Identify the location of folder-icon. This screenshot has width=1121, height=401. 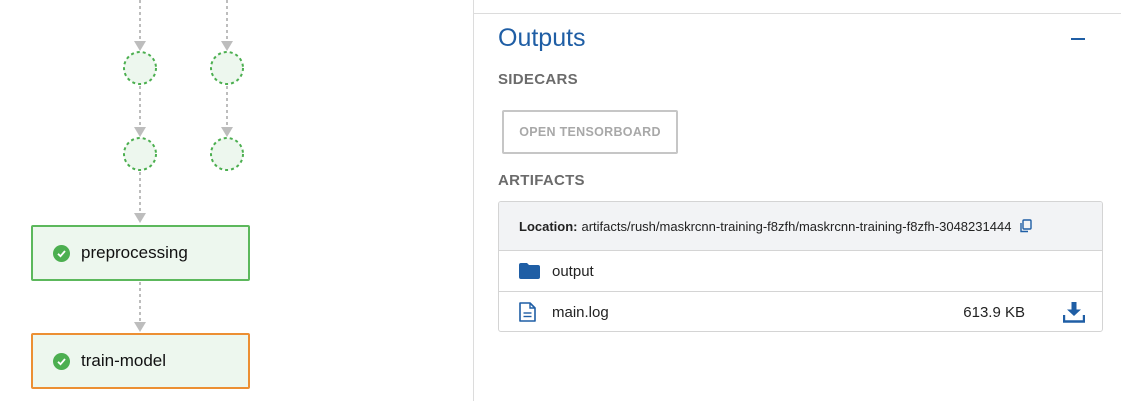
(529, 271).